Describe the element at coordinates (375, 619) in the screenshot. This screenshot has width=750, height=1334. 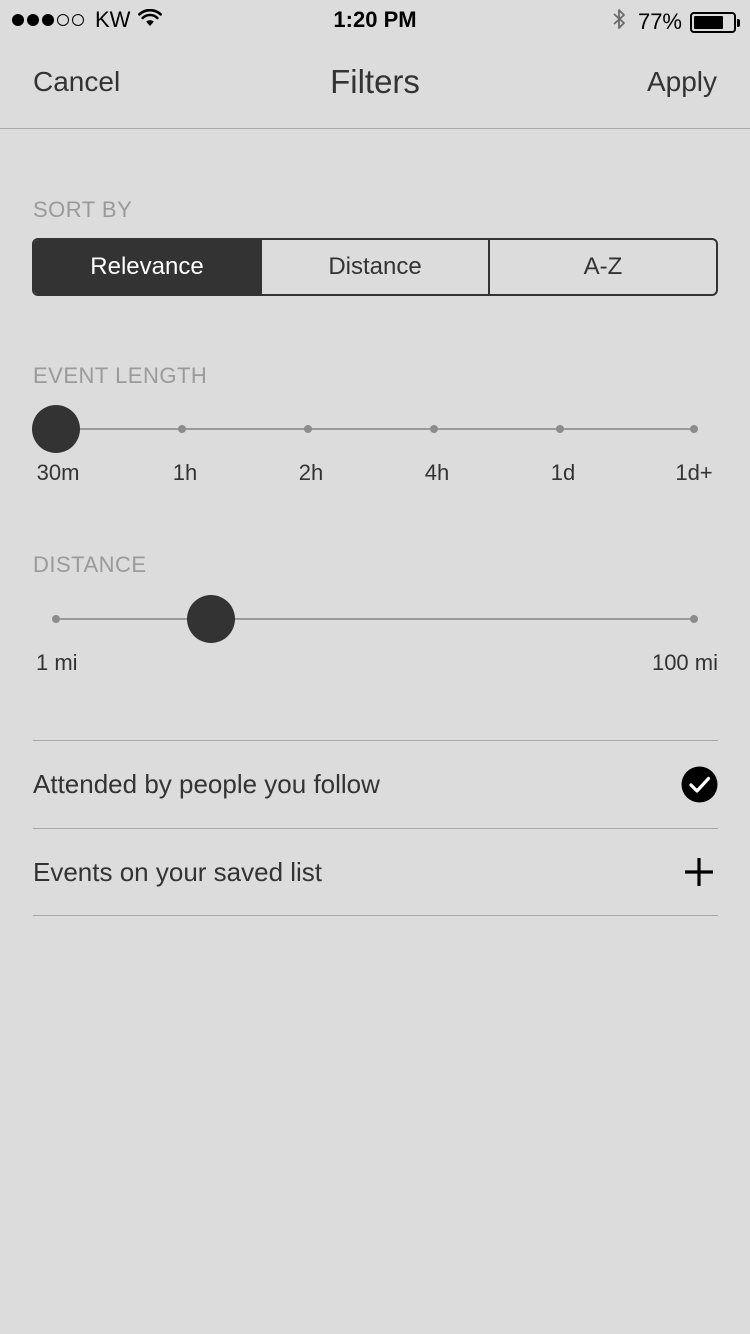
I see `distance-track` at that location.